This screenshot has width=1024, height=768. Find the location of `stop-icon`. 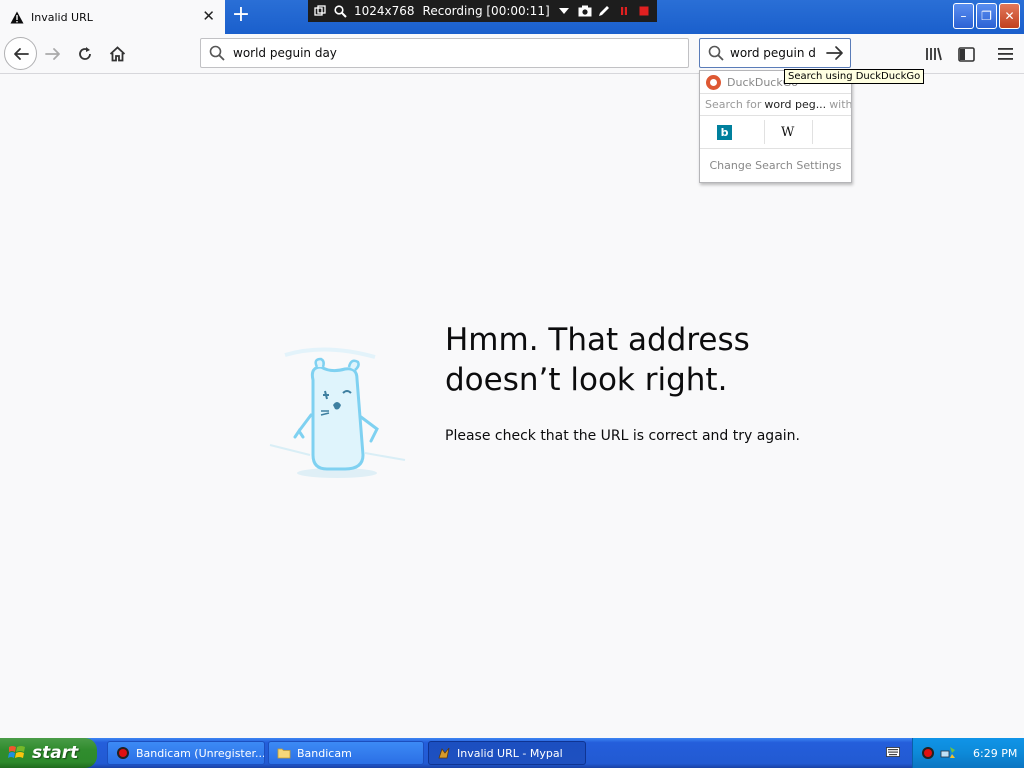

stop-icon is located at coordinates (644, 11).